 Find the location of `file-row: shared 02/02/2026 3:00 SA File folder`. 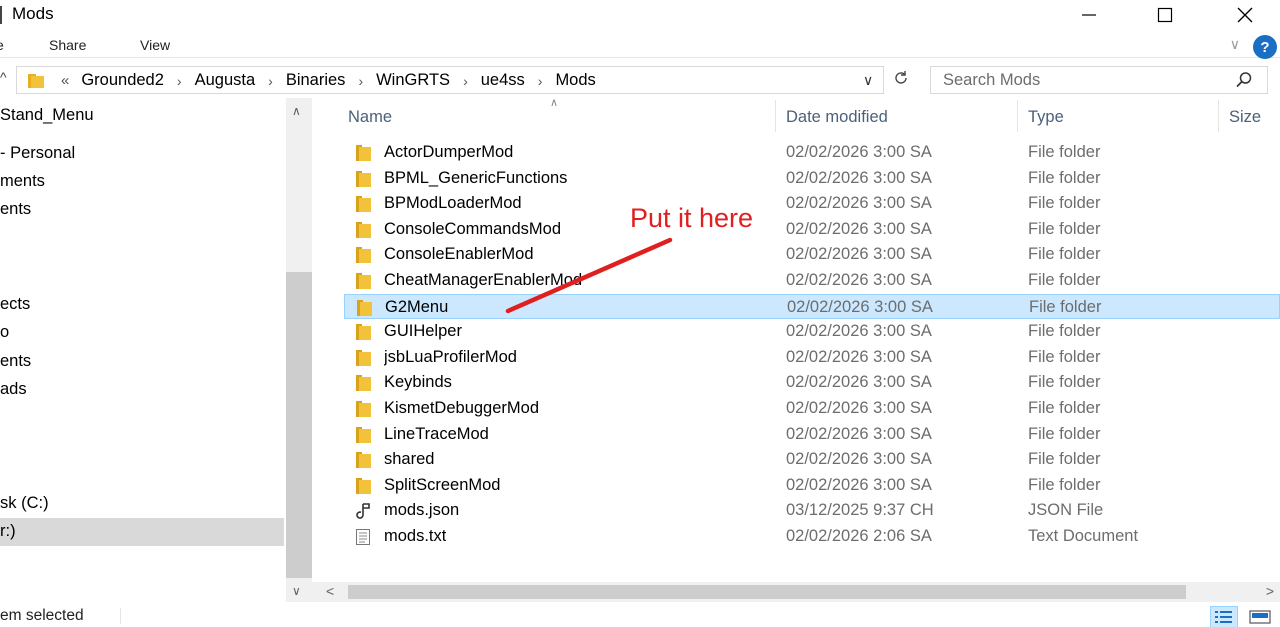

file-row: shared 02/02/2026 3:00 SA File folder is located at coordinates (812, 459).